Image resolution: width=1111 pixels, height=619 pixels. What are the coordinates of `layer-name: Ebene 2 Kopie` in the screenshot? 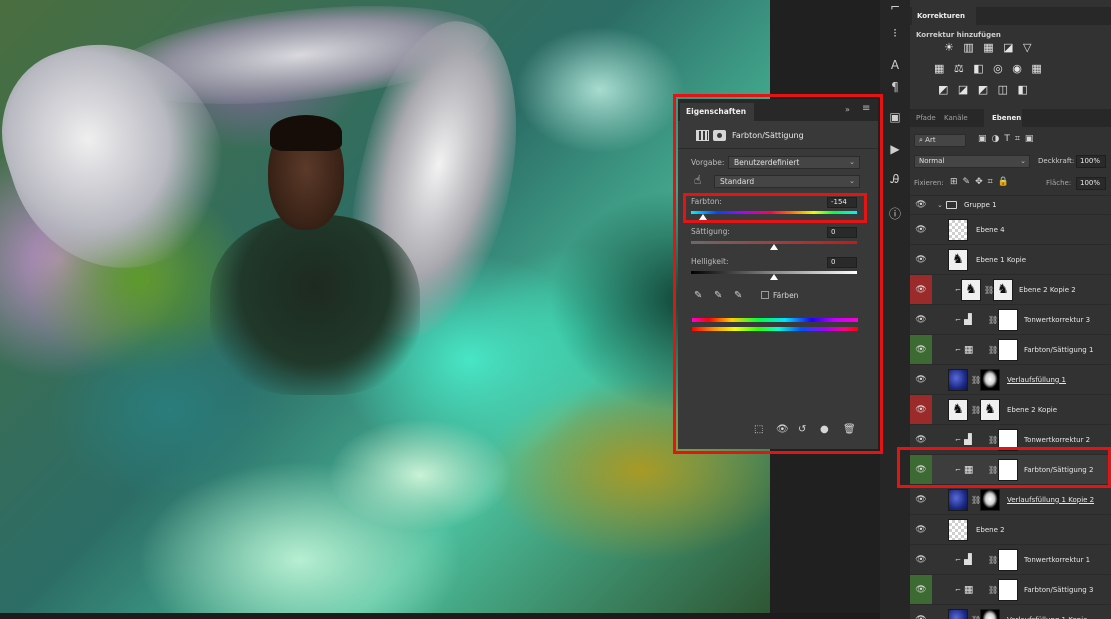 It's located at (1032, 409).